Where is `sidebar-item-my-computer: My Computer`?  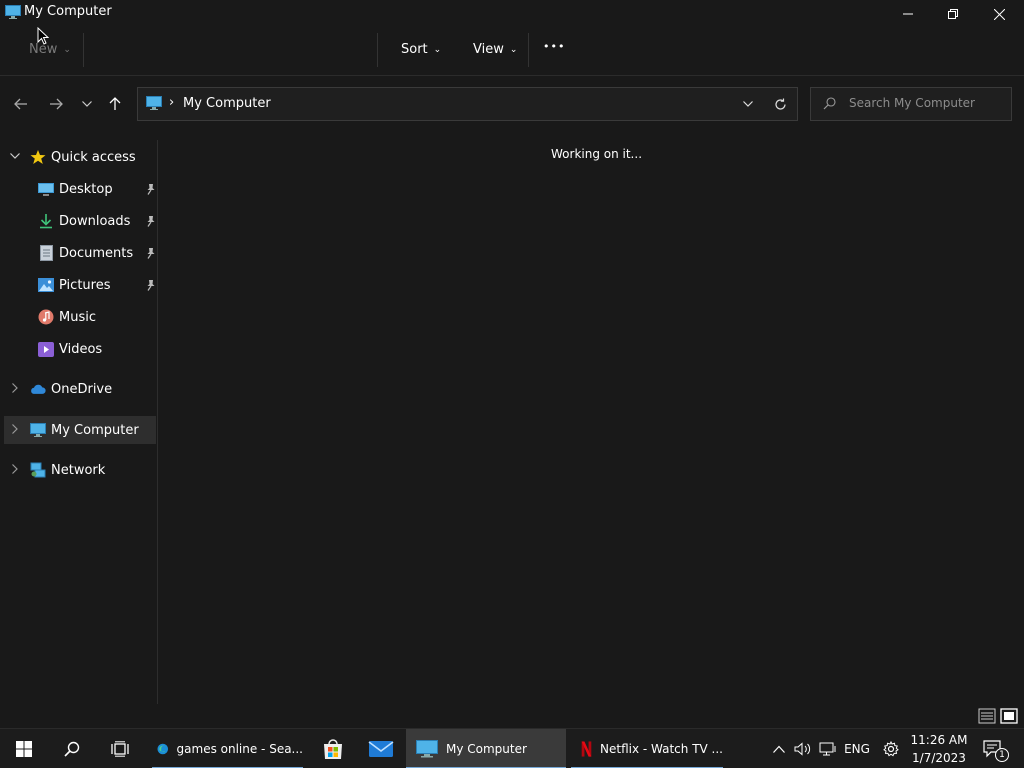 sidebar-item-my-computer: My Computer is located at coordinates (80, 430).